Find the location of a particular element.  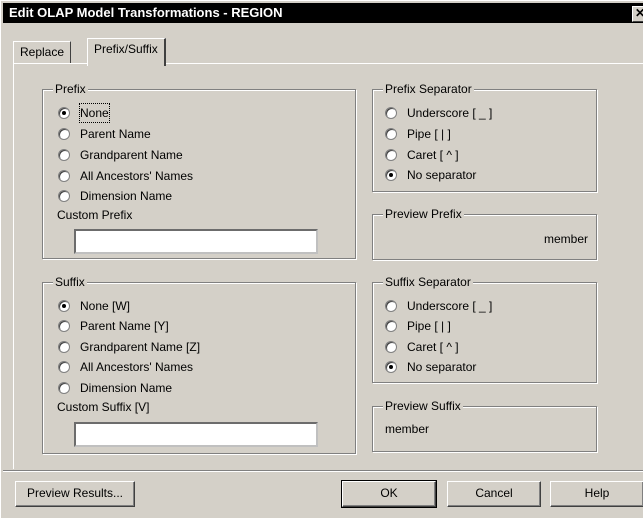

tab-prefix-suffix: Prefix/Suffix is located at coordinates (126, 52).